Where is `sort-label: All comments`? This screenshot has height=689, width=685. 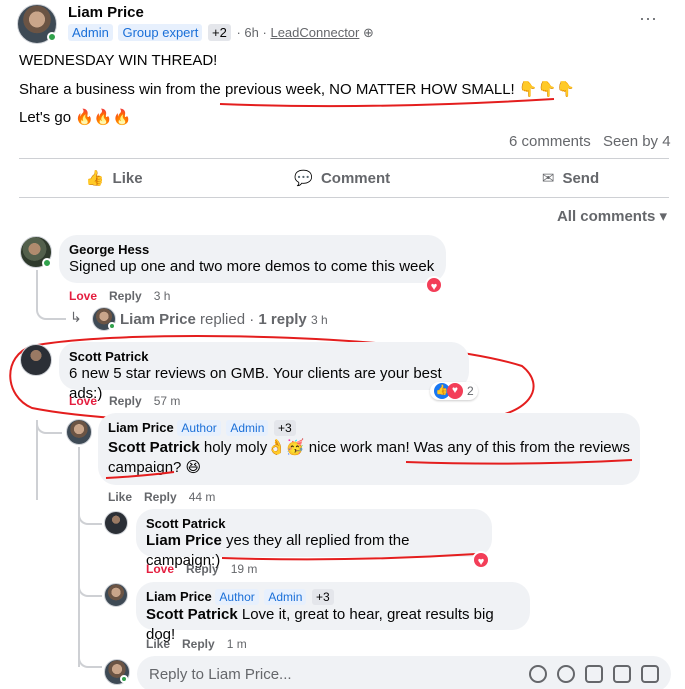
sort-label: All comments is located at coordinates (606, 216).